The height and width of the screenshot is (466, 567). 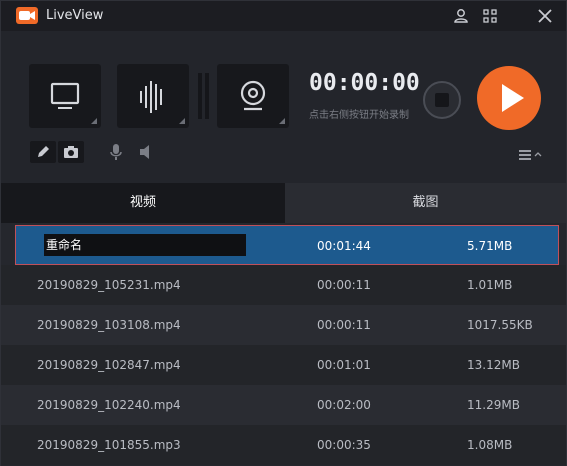 What do you see at coordinates (27, 15) in the screenshot?
I see `camera-logo-icon` at bounding box center [27, 15].